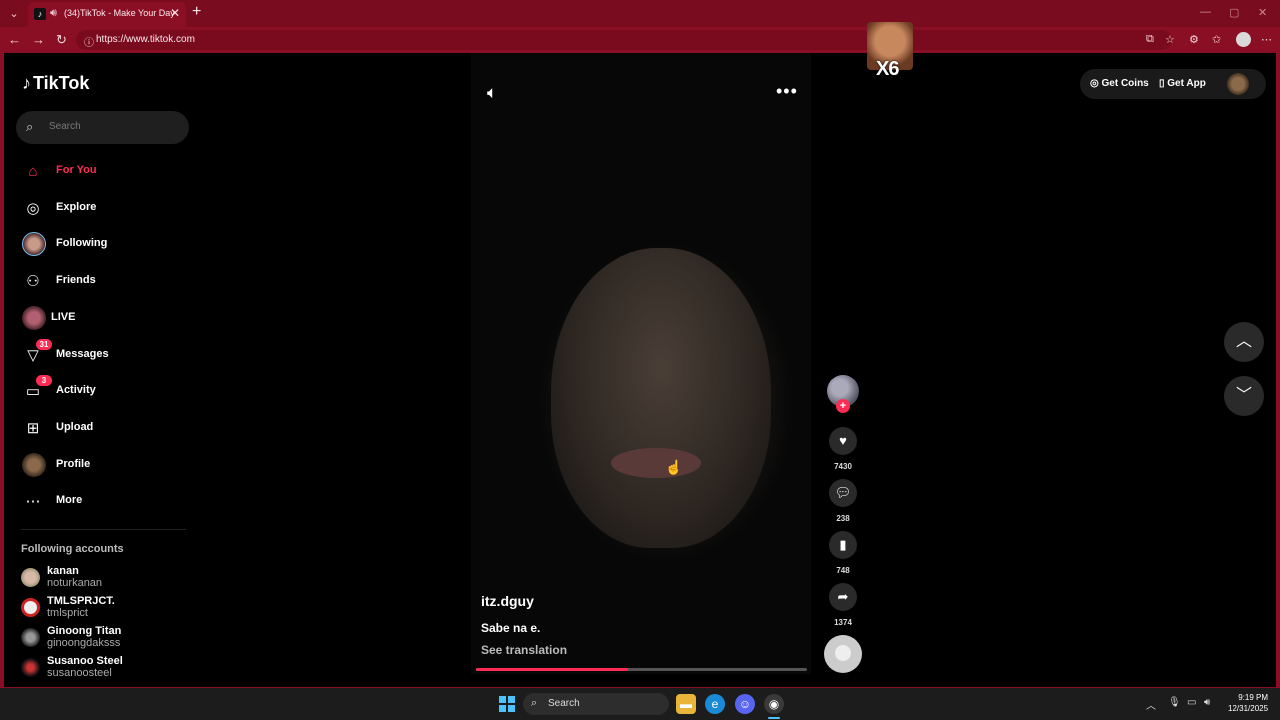 This screenshot has height=720, width=1280. What do you see at coordinates (63, 317) in the screenshot?
I see `nav-label: LIVE` at bounding box center [63, 317].